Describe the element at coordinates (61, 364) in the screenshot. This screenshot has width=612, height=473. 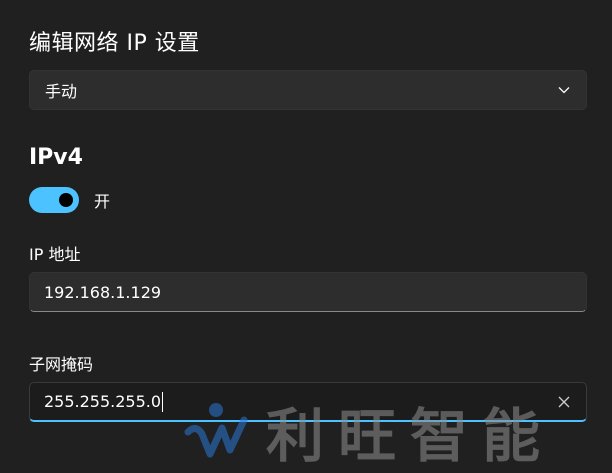
I see `subnet-mask-label: 子网掩码` at that location.